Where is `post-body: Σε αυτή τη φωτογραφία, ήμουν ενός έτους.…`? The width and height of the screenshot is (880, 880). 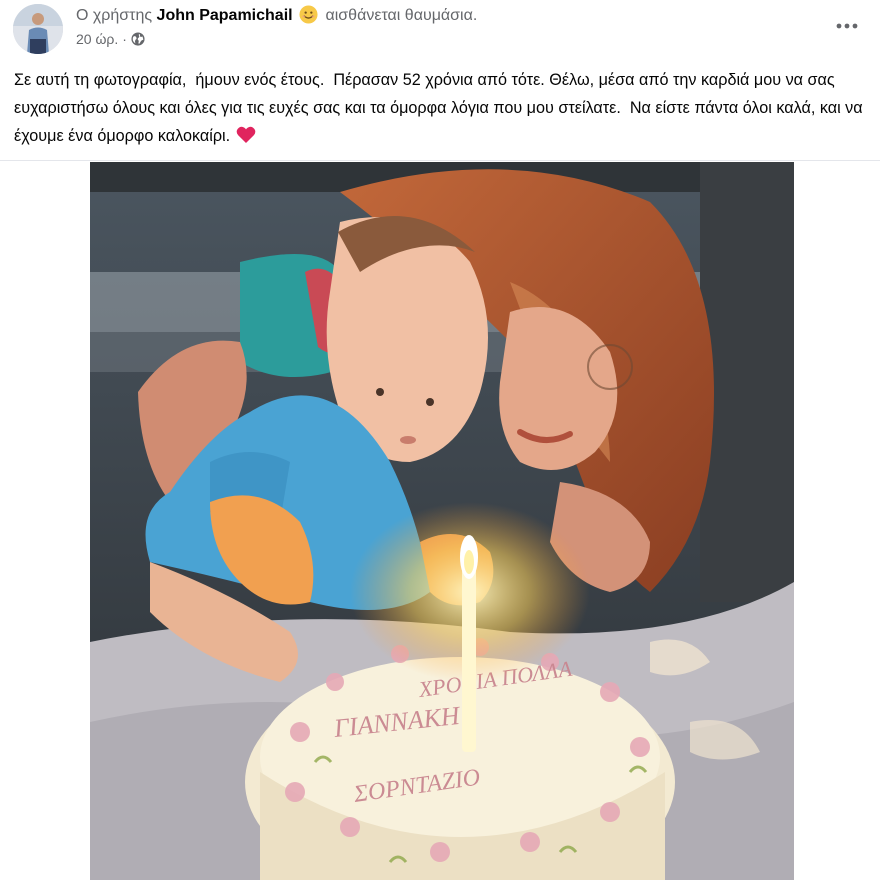 post-body: Σε αυτή τη φωτογραφία, ήμουν ενός έτους.… is located at coordinates (442, 108).